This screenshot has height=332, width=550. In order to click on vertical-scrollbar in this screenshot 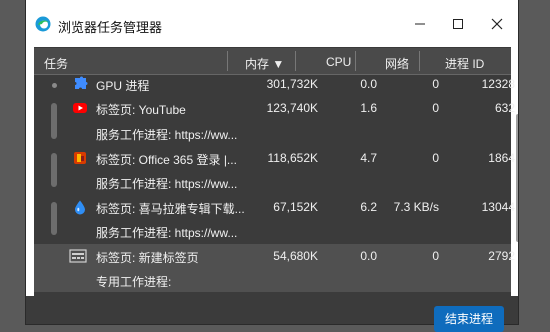, I will do `click(516, 210)`.